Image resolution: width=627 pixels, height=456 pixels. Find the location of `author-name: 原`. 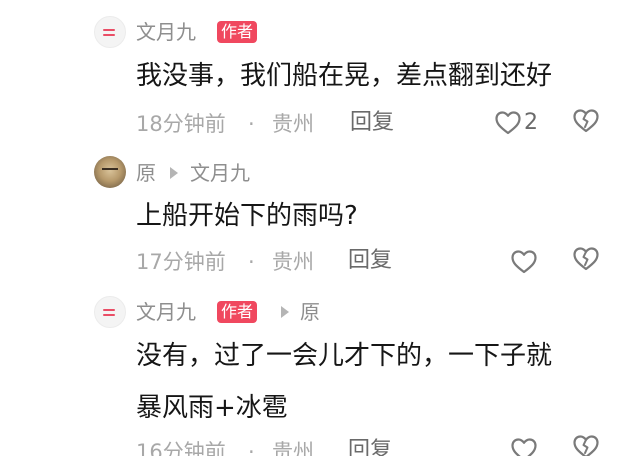

author-name: 原 is located at coordinates (146, 173).